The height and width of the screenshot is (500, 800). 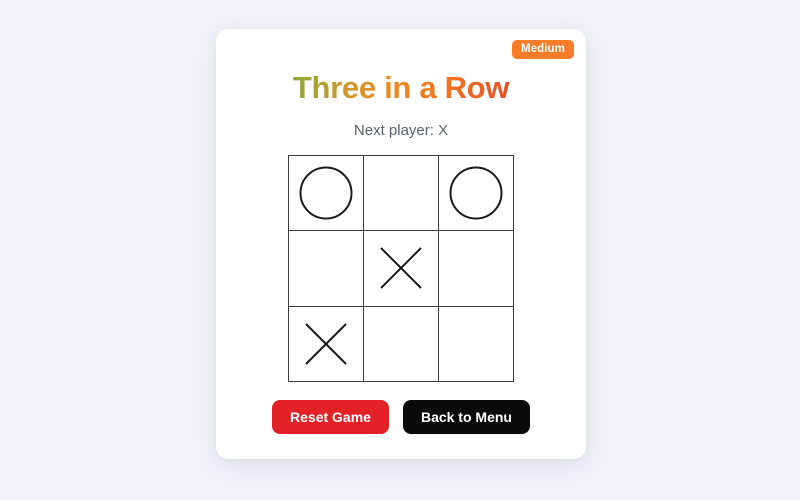 What do you see at coordinates (401, 194) in the screenshot?
I see `board-cell-1-empty` at bounding box center [401, 194].